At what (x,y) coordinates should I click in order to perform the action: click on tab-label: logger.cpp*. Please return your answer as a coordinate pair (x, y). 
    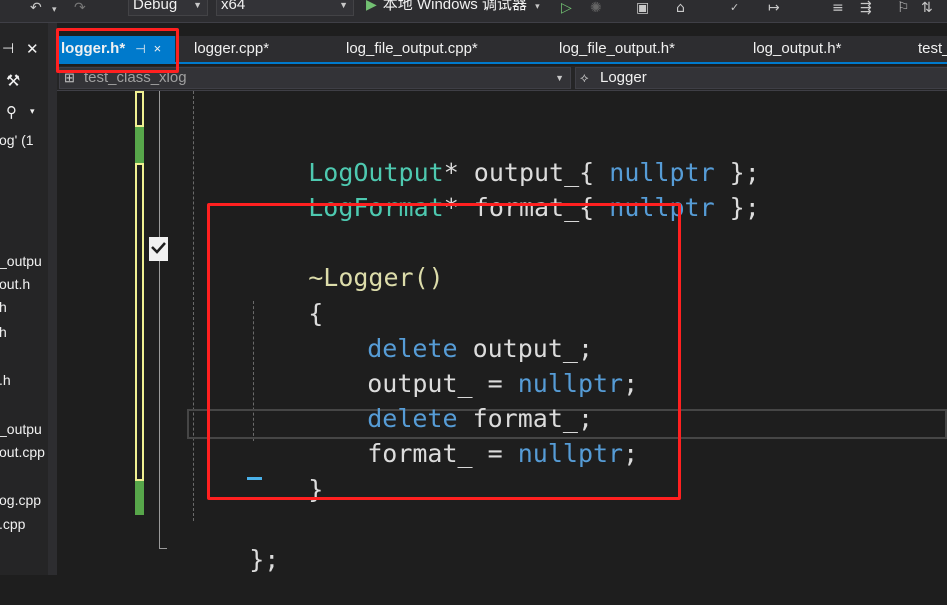
    Looking at the image, I should click on (232, 48).